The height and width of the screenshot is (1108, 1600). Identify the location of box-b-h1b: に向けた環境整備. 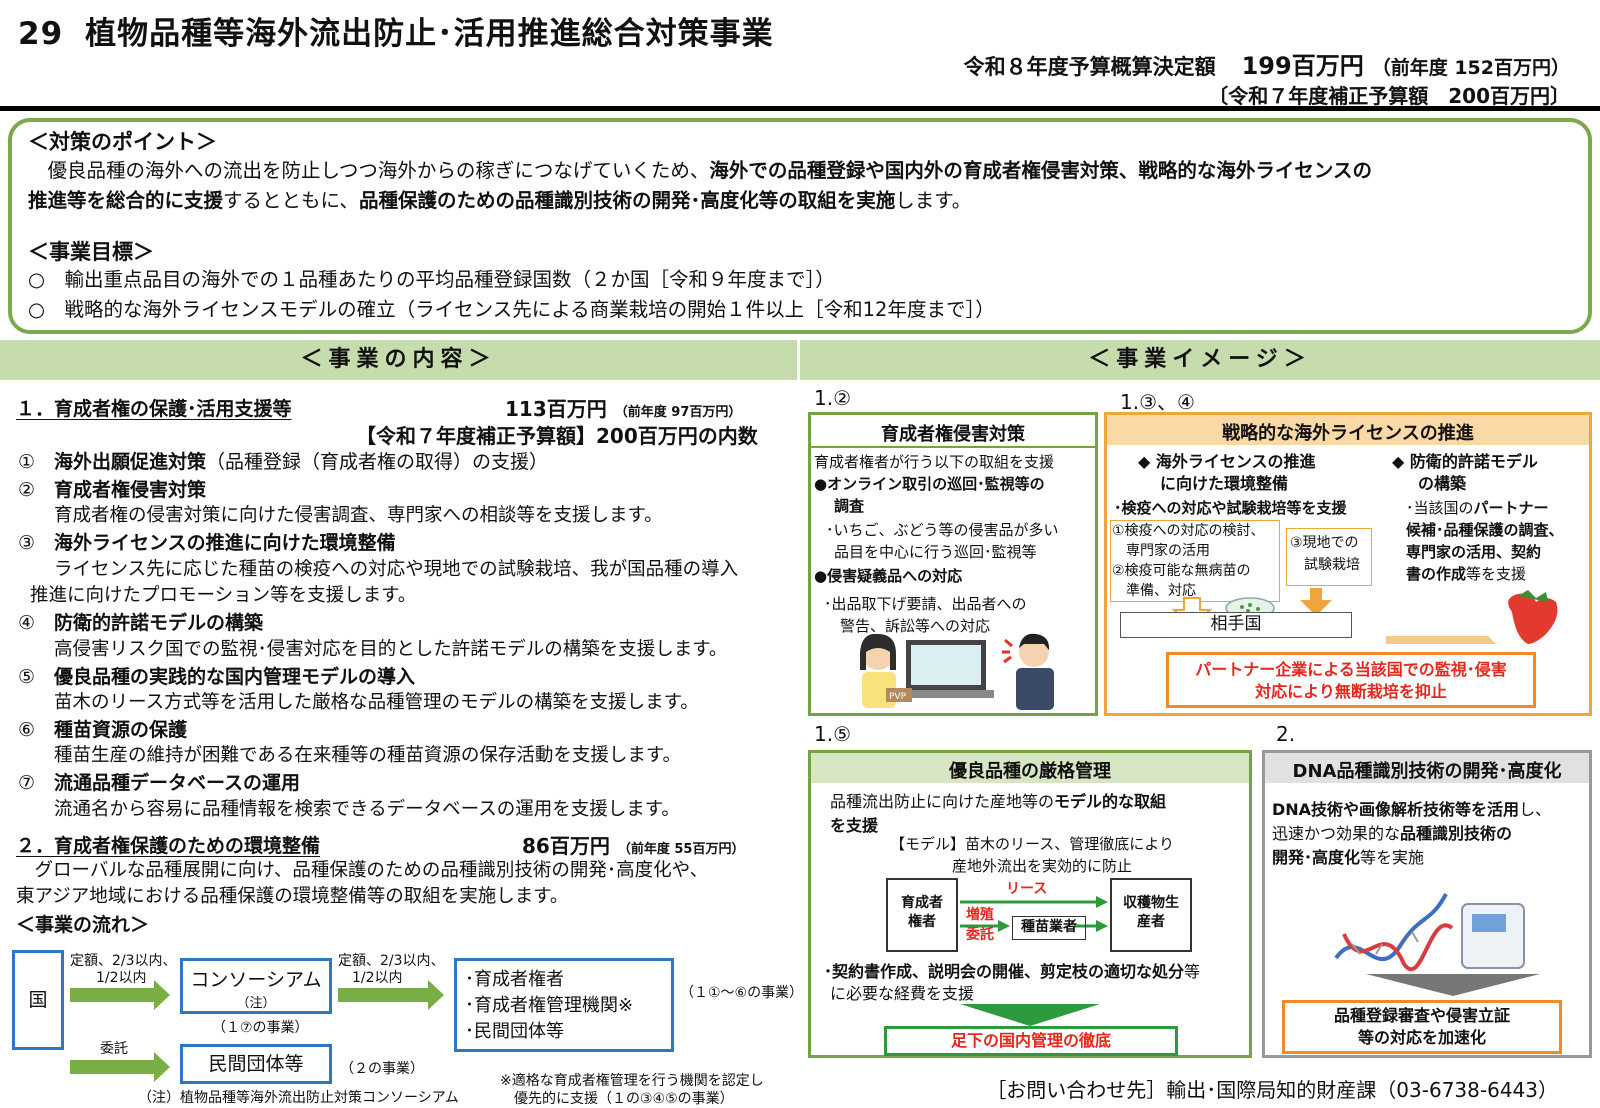
(1224, 483).